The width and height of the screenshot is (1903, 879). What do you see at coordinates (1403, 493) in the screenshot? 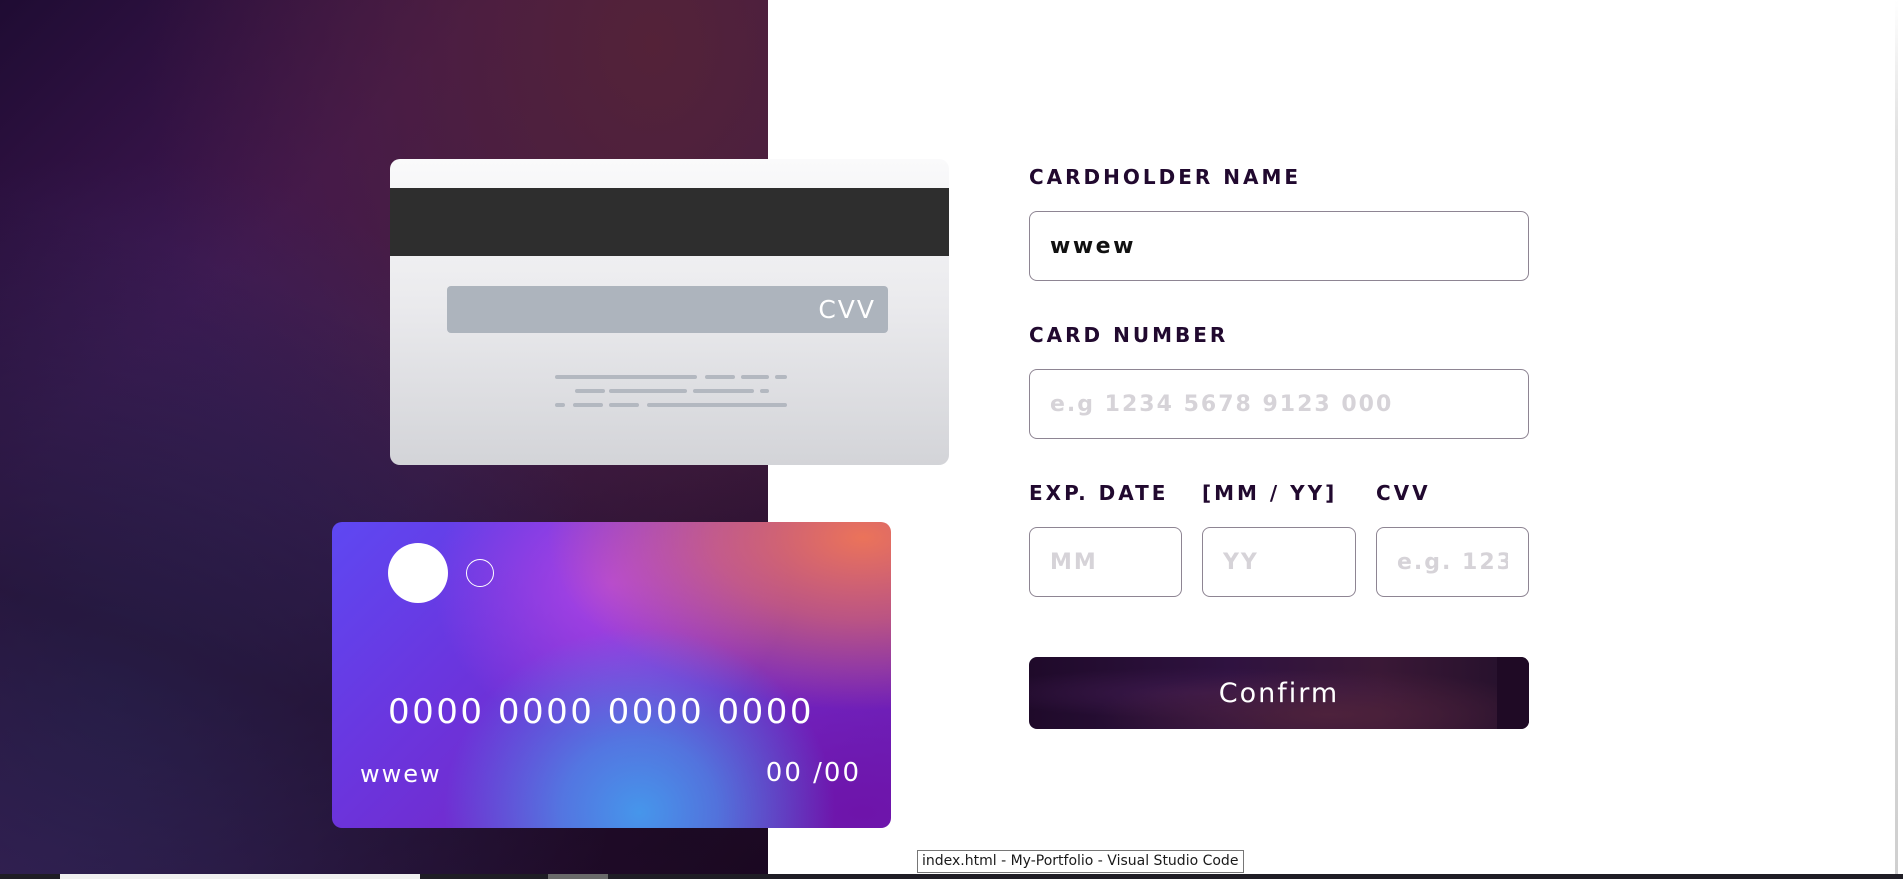
I see `cvv-label: CVV` at bounding box center [1403, 493].